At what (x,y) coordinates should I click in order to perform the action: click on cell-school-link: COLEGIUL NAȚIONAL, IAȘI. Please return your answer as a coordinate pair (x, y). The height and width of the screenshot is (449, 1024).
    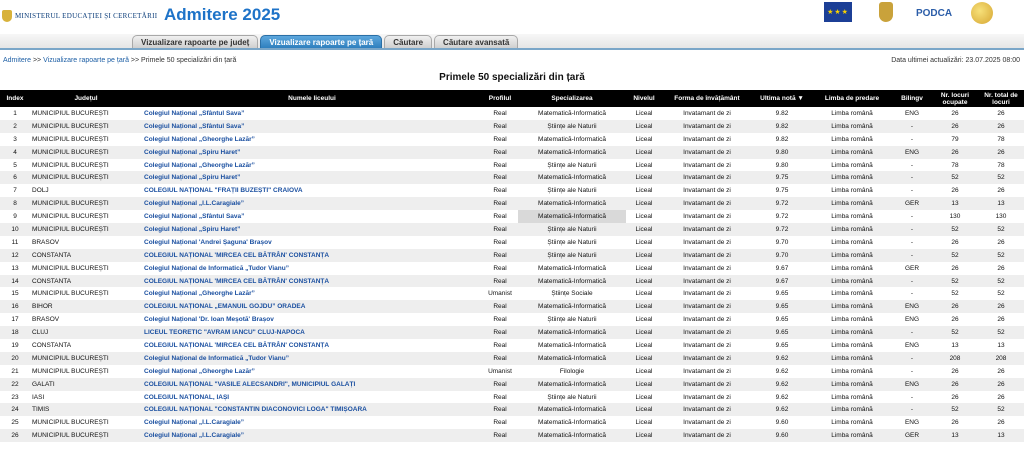
    Looking at the image, I should click on (312, 397).